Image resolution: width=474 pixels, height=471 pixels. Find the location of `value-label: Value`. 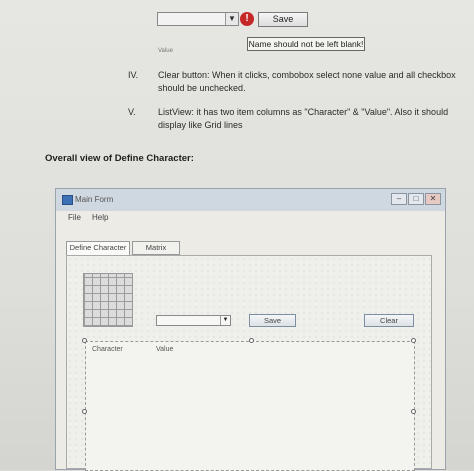

value-label: Value is located at coordinates (165, 51).